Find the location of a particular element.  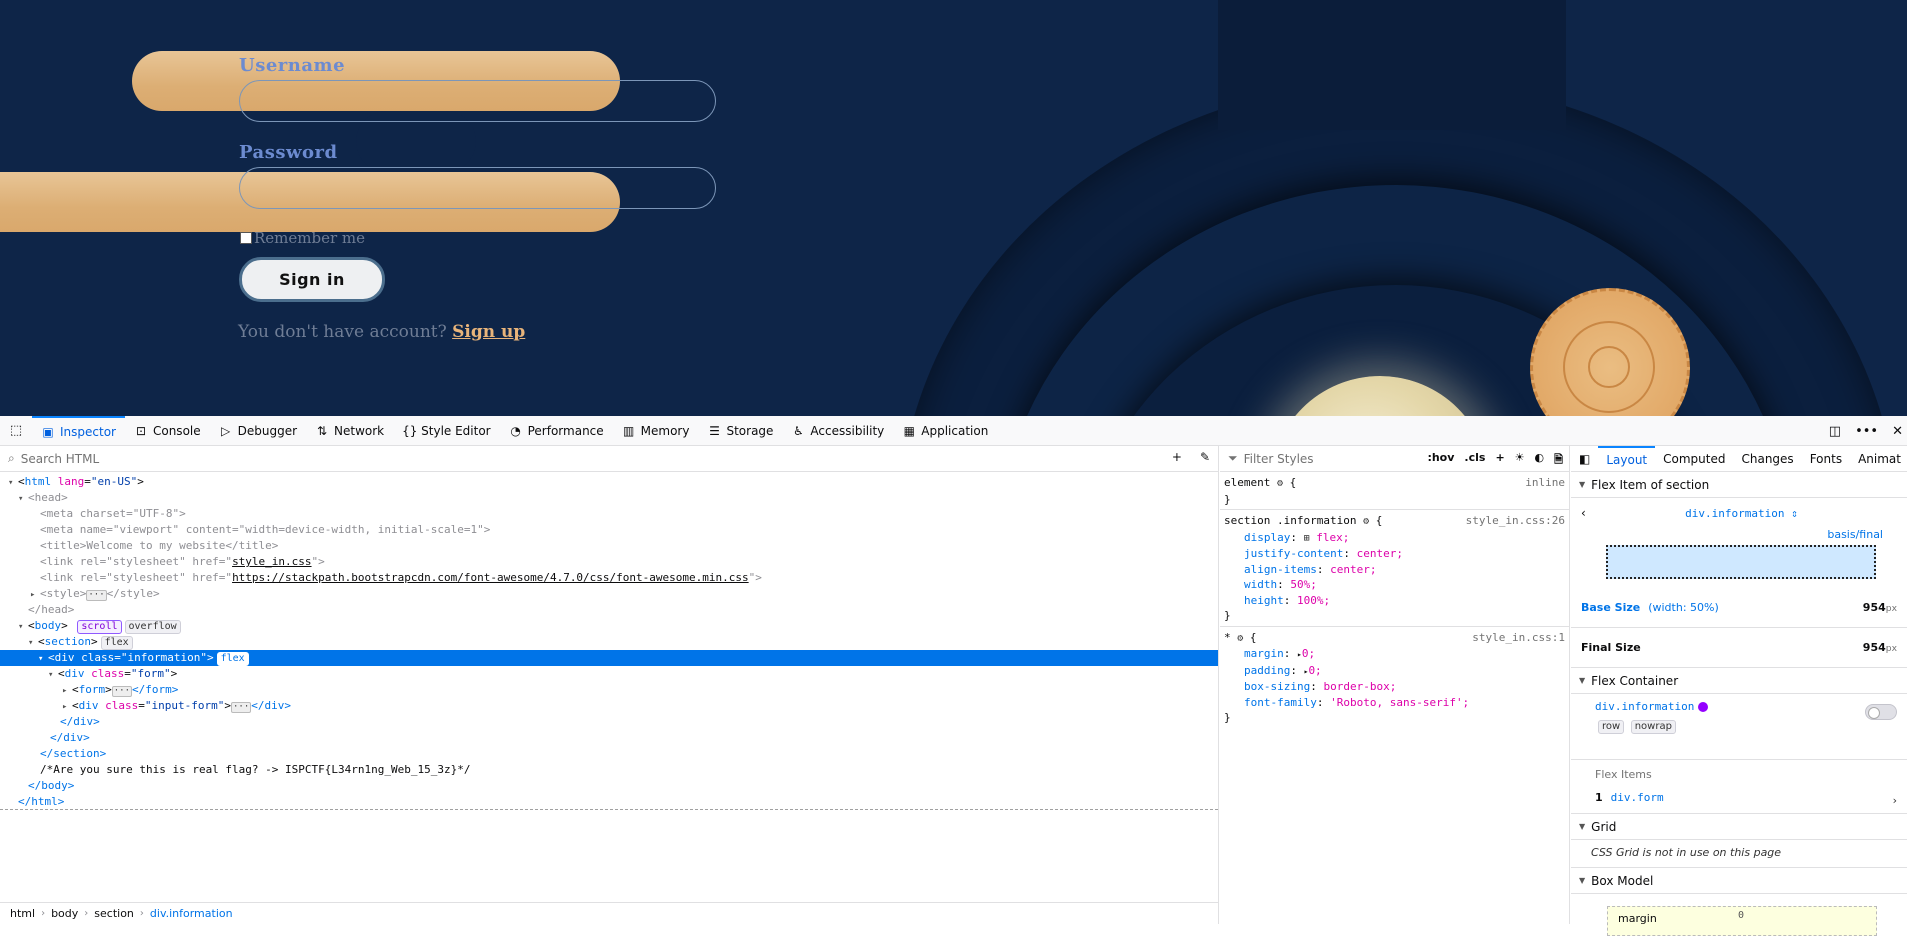

tree-row-body: ▾ <body> scroll overflow is located at coordinates (609, 626).